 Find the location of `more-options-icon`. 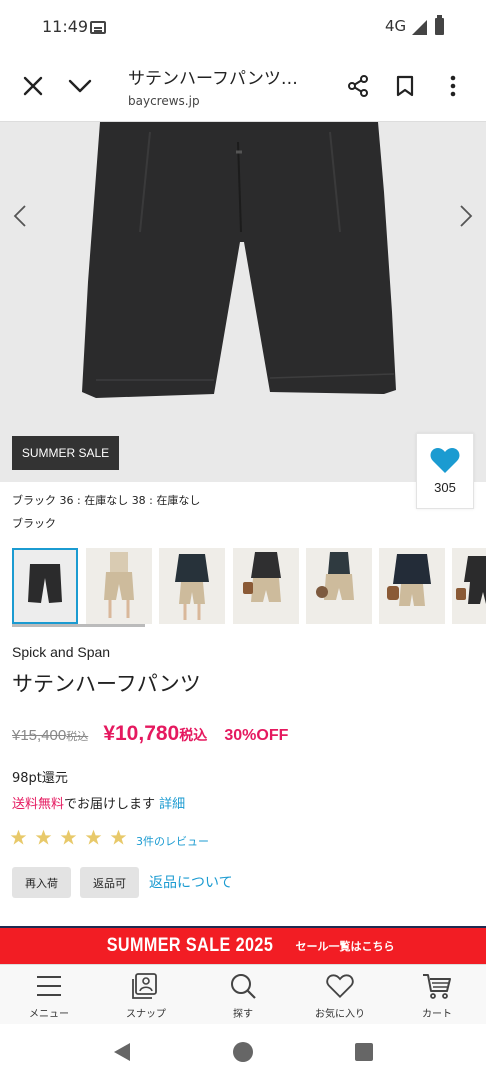

more-options-icon is located at coordinates (453, 86).